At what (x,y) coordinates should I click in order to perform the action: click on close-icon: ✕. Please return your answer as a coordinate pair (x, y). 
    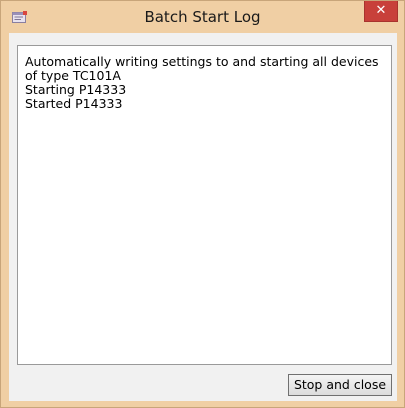
    Looking at the image, I should click on (381, 10).